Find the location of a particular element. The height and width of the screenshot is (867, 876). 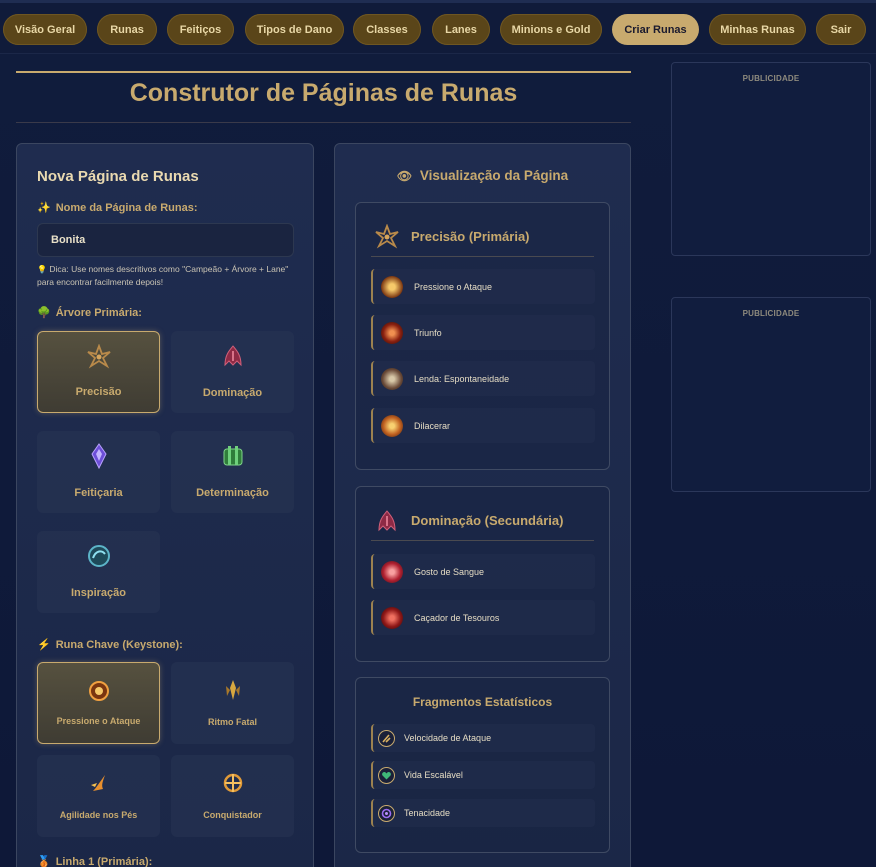

tree-option-precision: Precisão is located at coordinates (98, 372).